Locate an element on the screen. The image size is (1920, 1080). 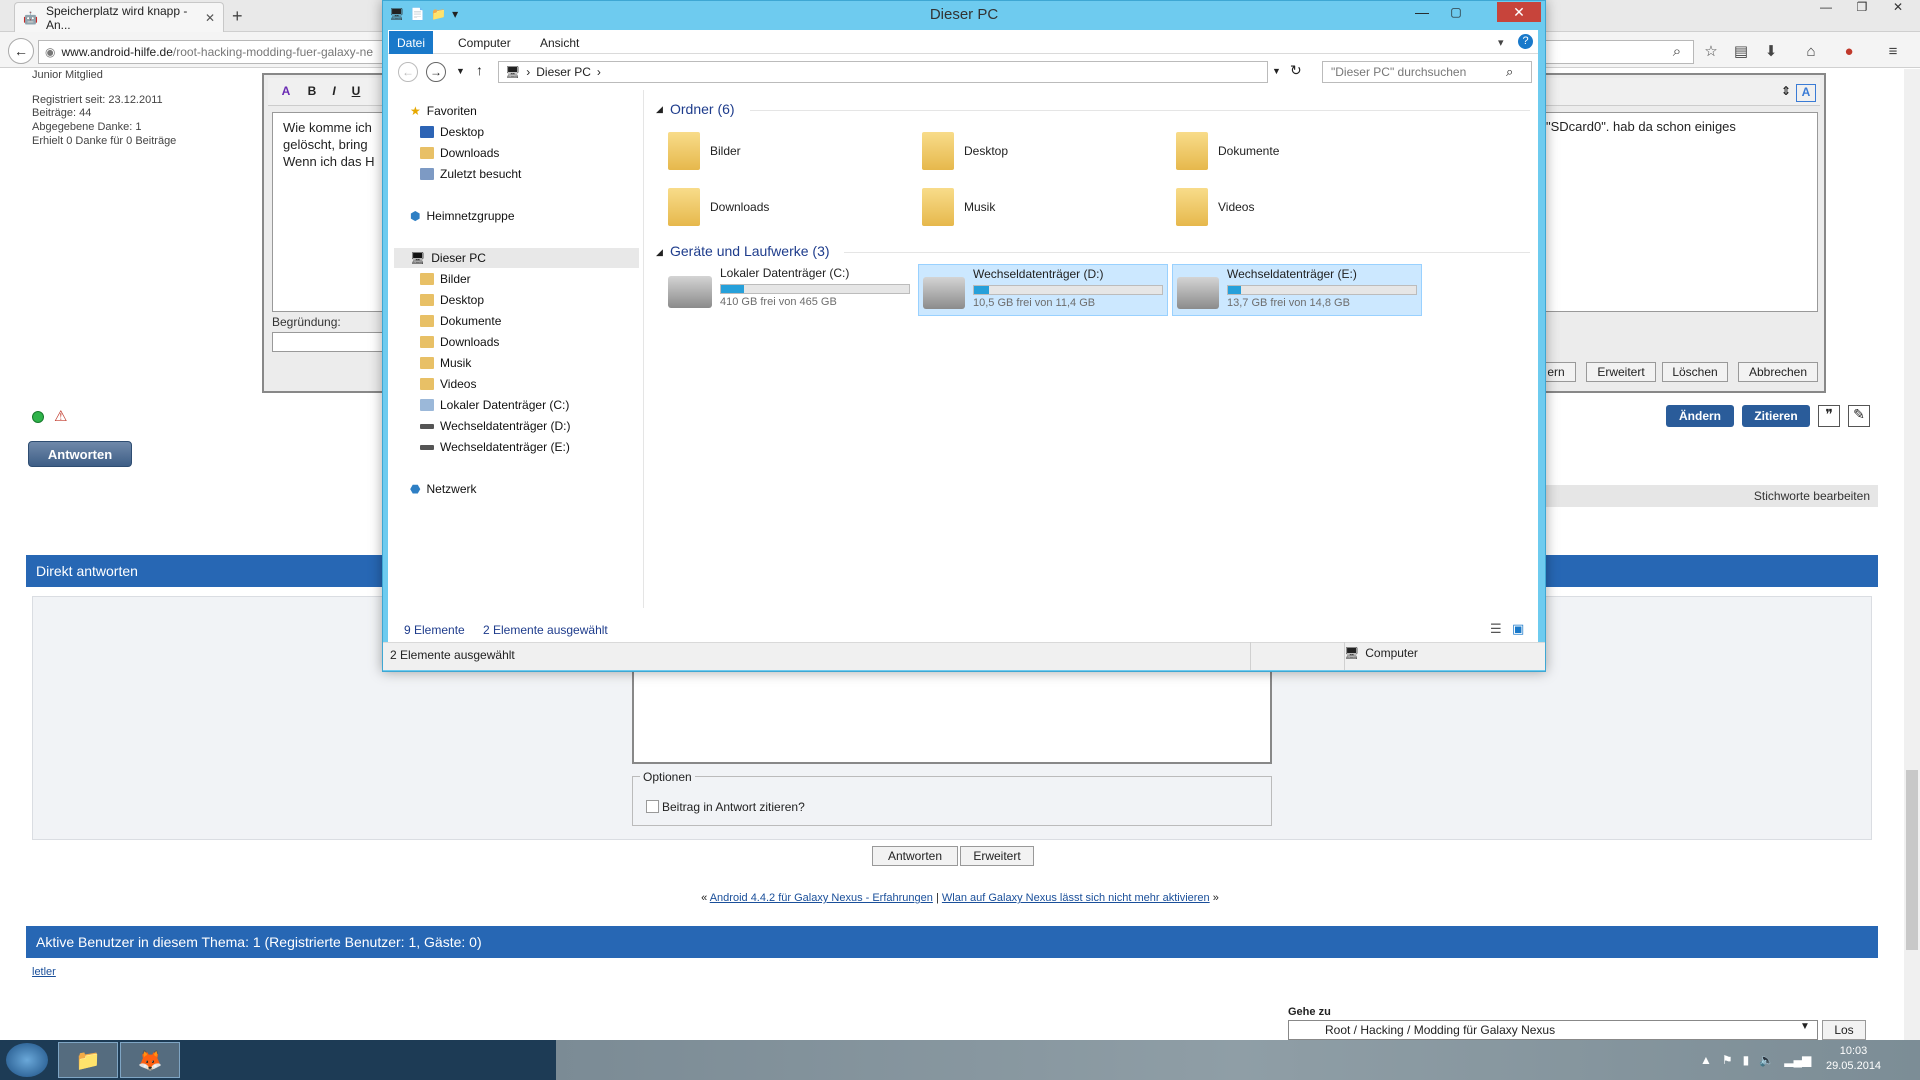
new-tab-icon: + is located at coordinates (237, 16).